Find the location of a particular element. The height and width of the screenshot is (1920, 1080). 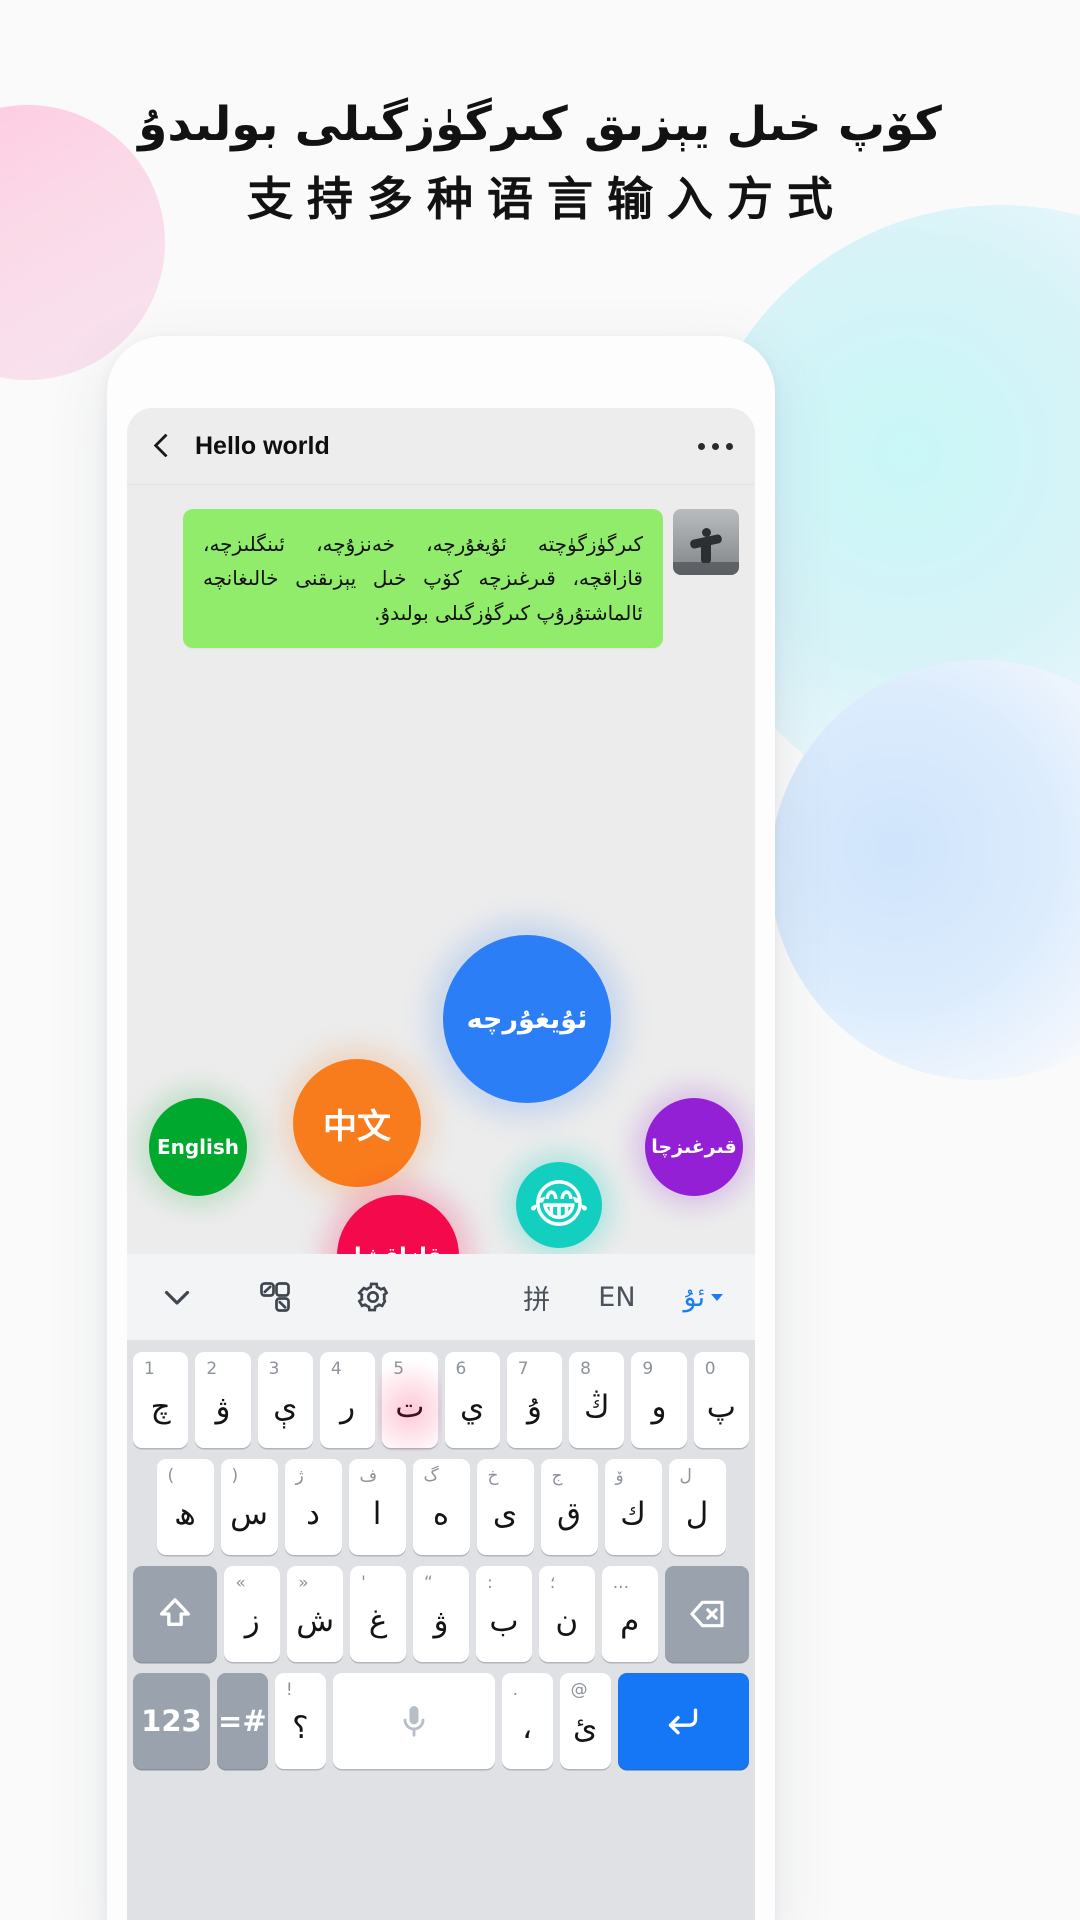

numeric-mode-key: 123 is located at coordinates (171, 1721).